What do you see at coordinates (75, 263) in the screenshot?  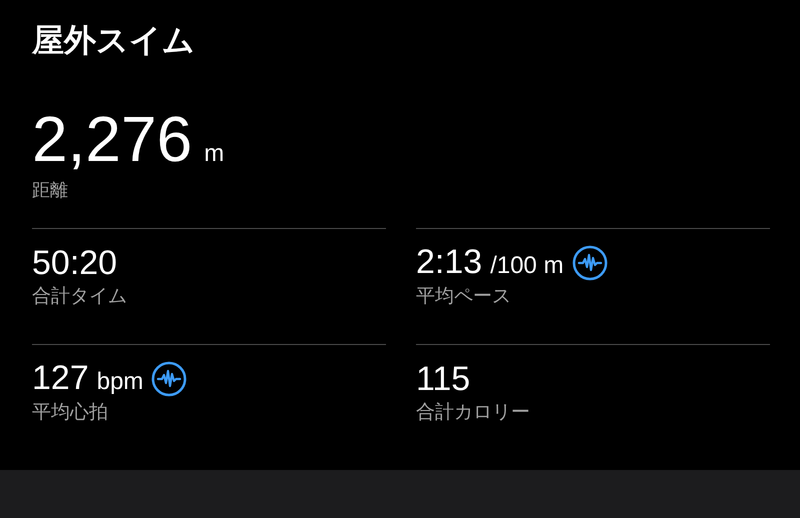 I see `metric-value: 50:20` at bounding box center [75, 263].